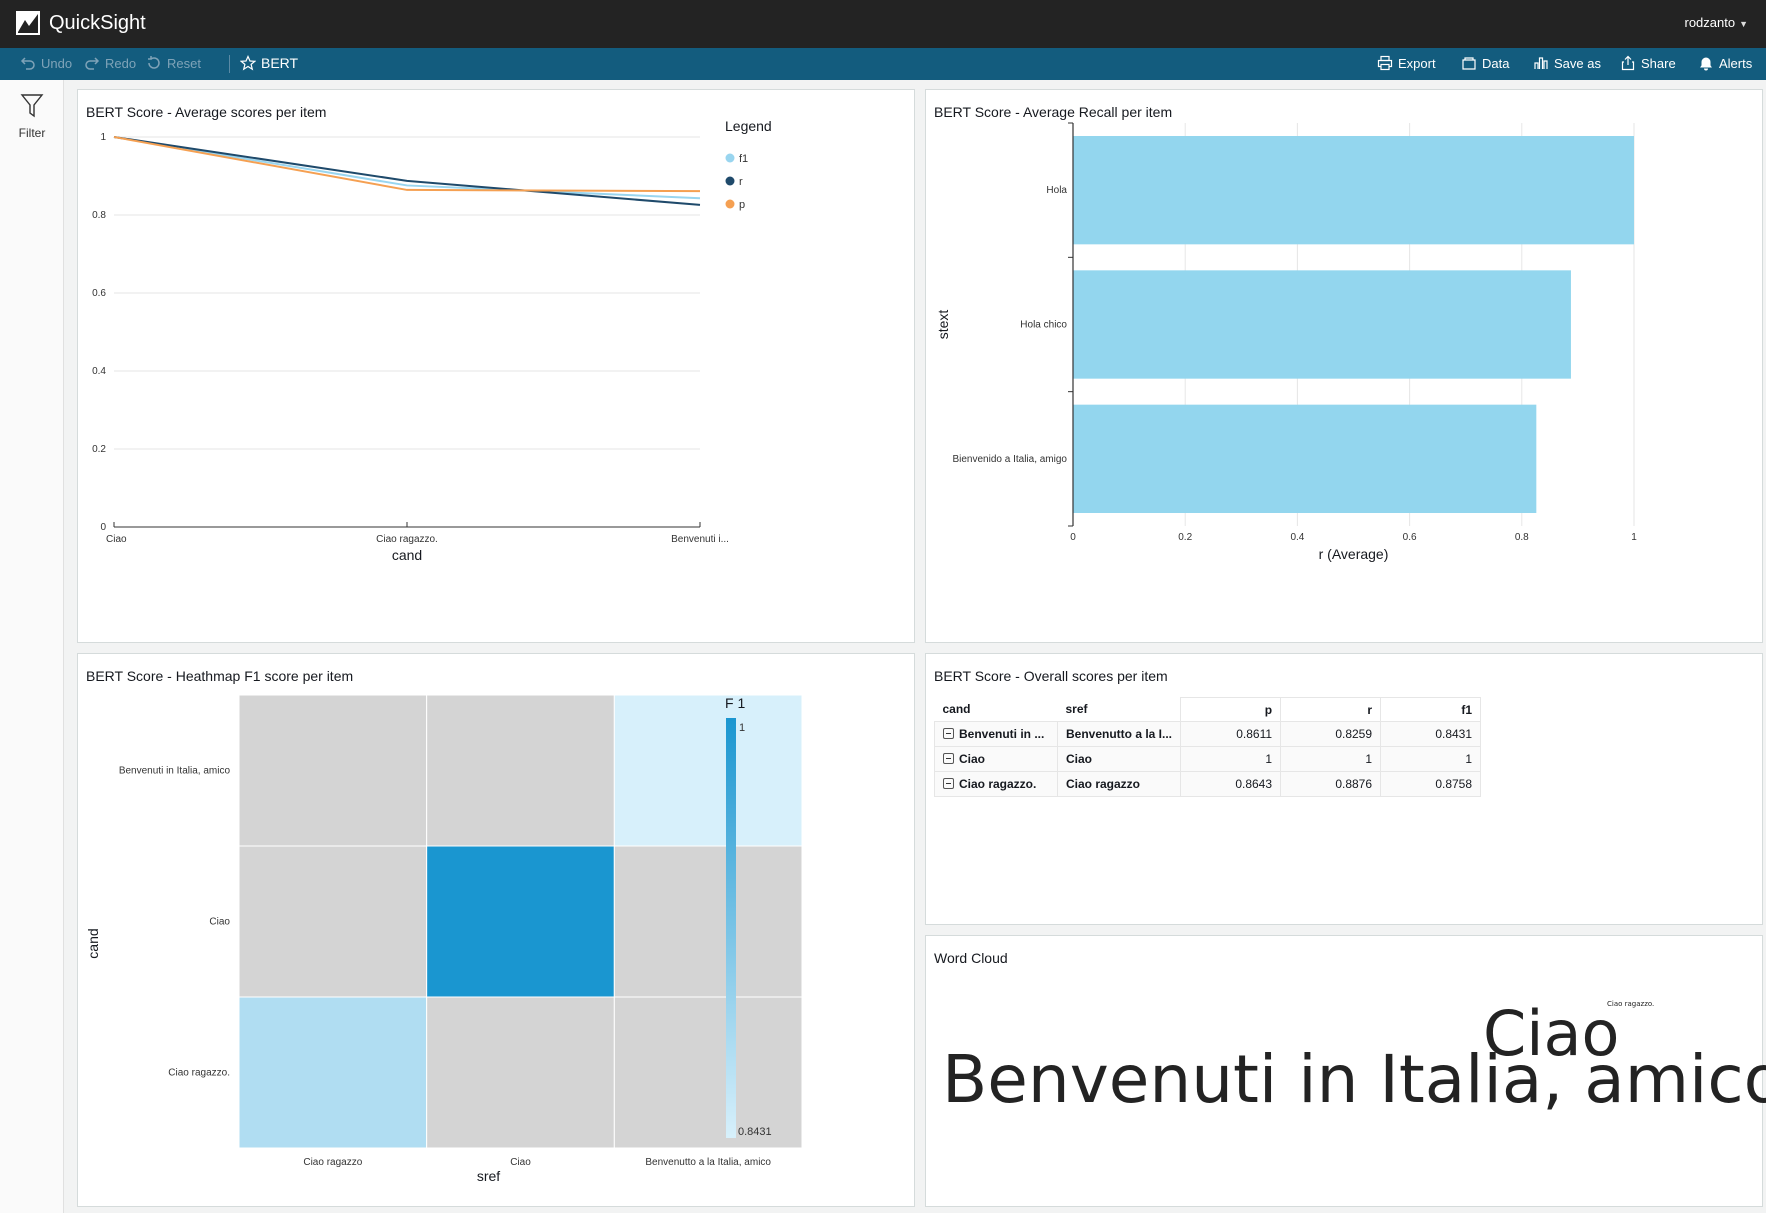 Image resolution: width=1766 pixels, height=1213 pixels. I want to click on table-header-row: cand sref p r f1, so click(1208, 709).